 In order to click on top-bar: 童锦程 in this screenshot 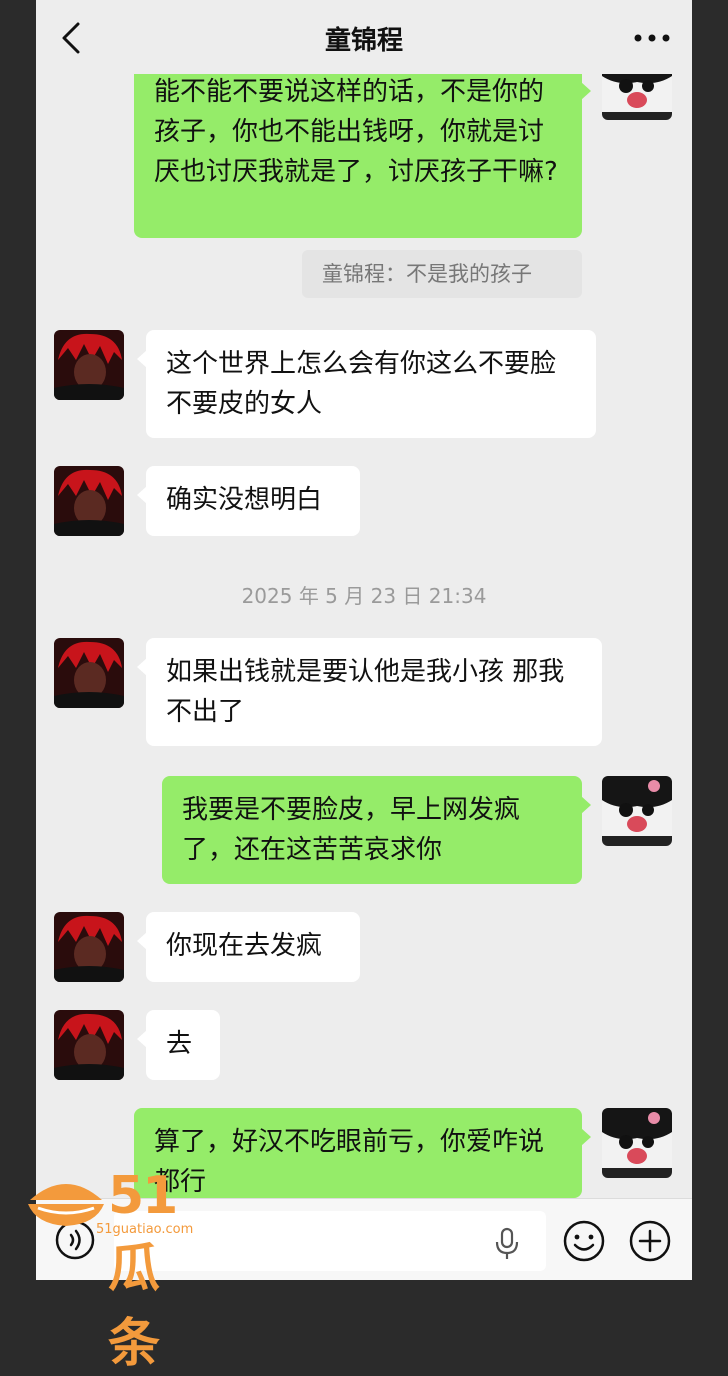, I will do `click(364, 37)`.